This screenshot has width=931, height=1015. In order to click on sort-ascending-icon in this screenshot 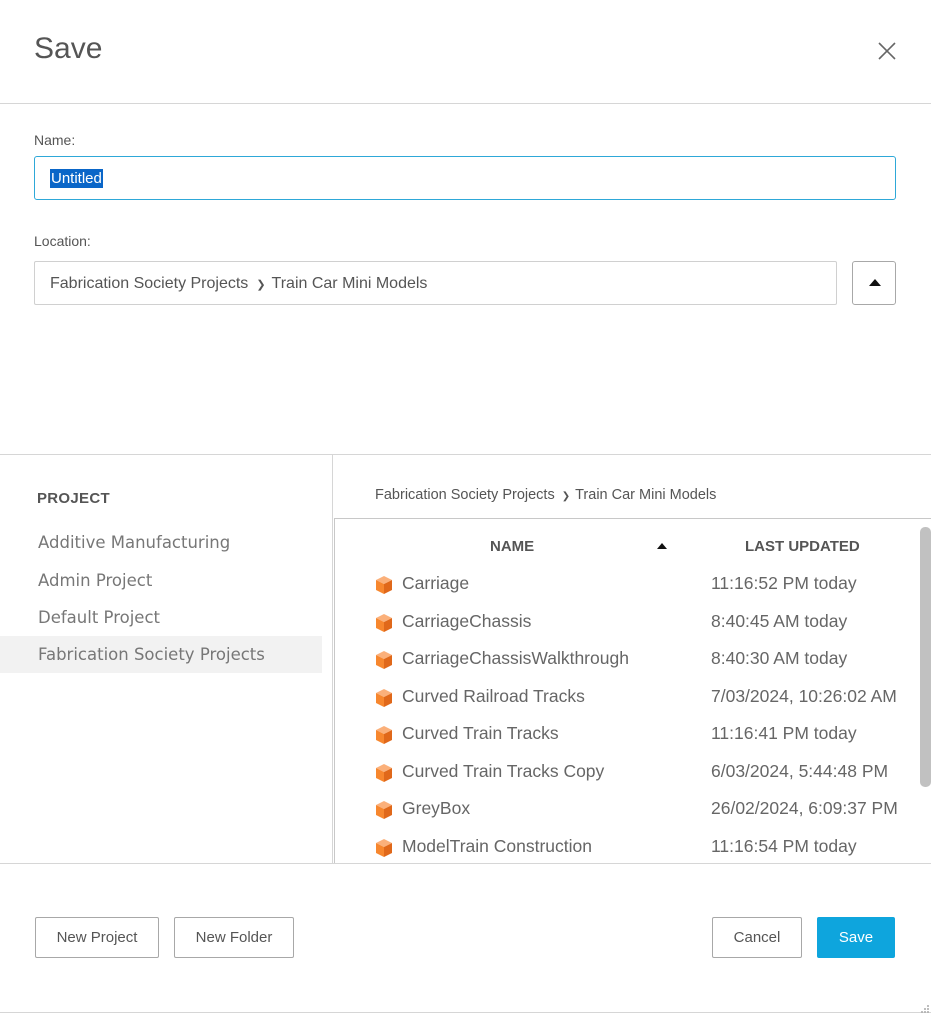, I will do `click(662, 546)`.